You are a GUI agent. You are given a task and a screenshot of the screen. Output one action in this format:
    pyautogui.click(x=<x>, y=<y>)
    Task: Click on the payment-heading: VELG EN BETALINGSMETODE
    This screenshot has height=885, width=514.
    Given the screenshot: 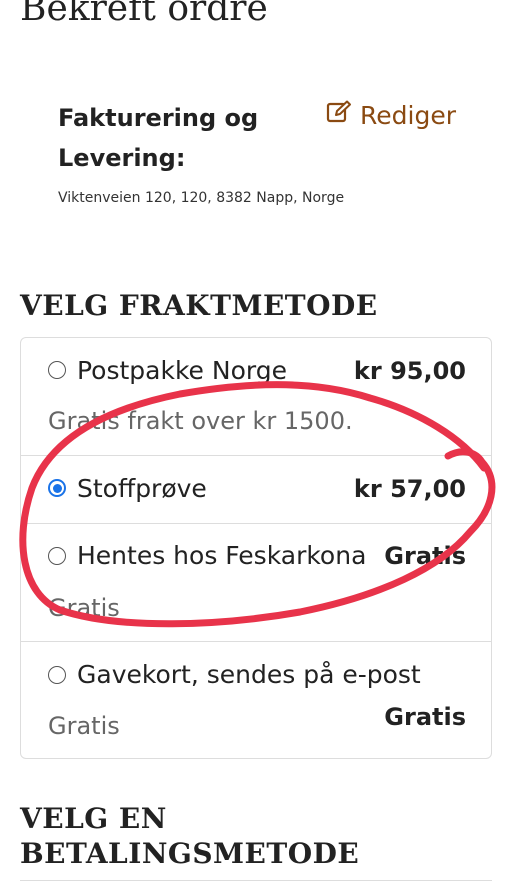 What is the action you would take?
    pyautogui.click(x=189, y=836)
    